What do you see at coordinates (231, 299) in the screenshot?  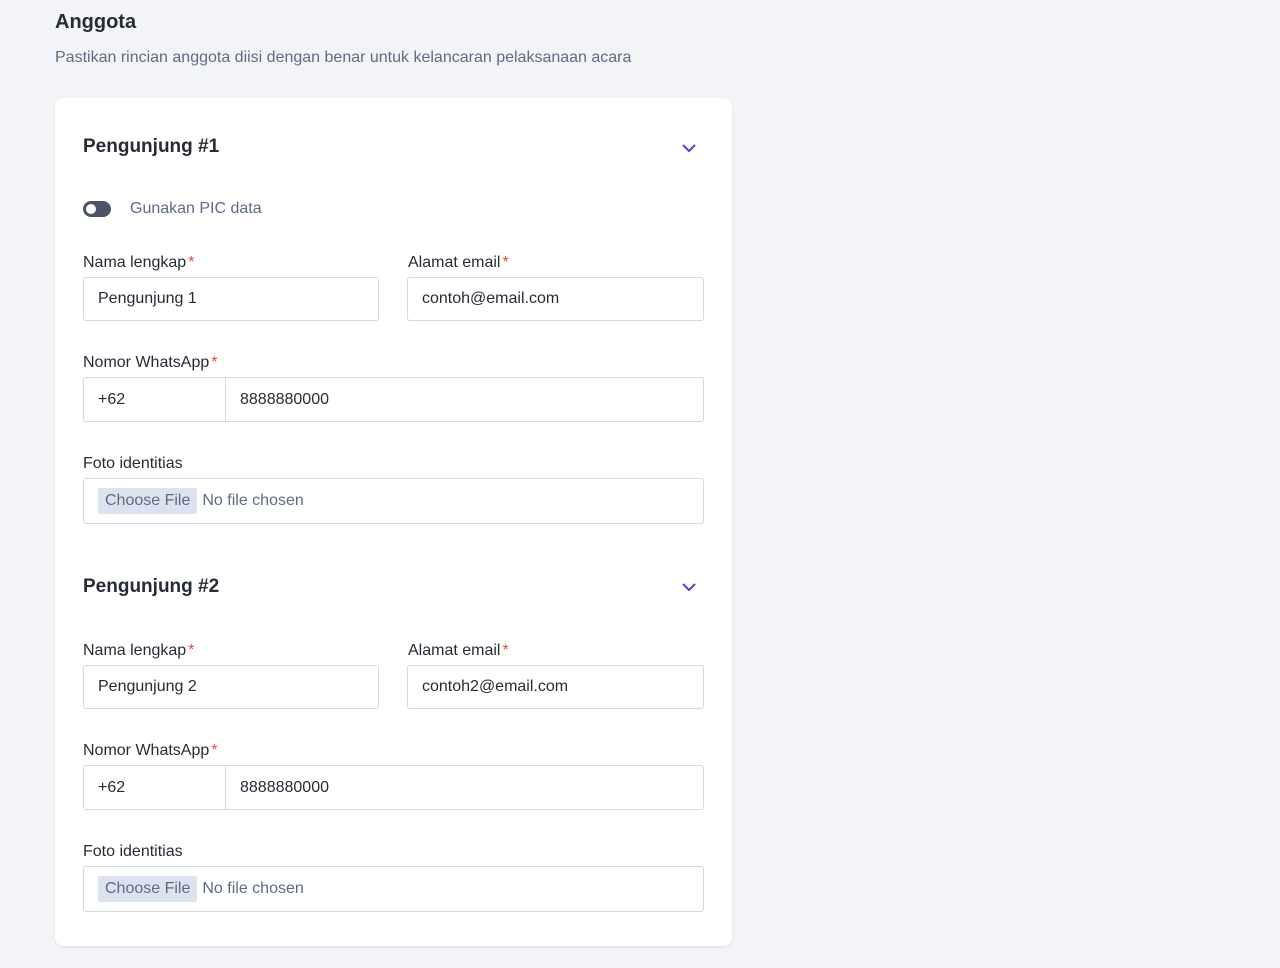 I see `visitor-1-name-input` at bounding box center [231, 299].